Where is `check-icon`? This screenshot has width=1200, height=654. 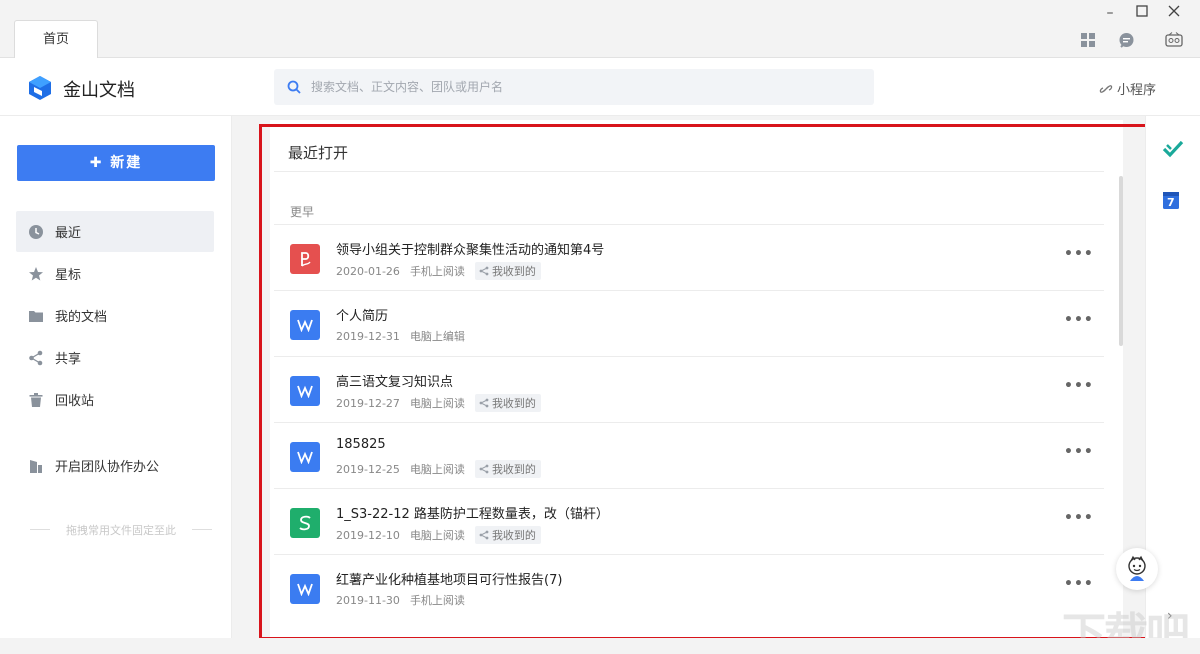
check-icon is located at coordinates (1173, 149).